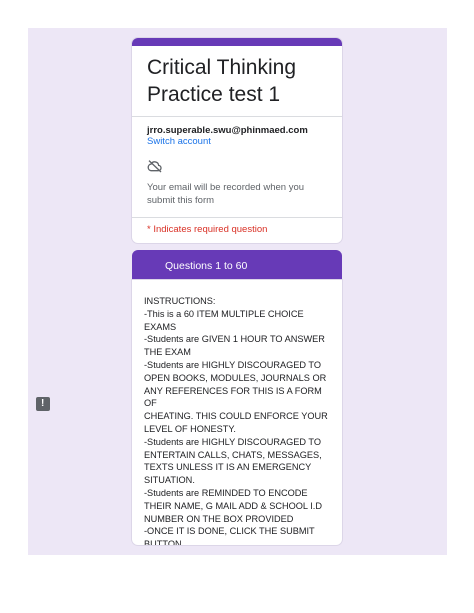 This screenshot has width=474, height=613. I want to click on instruction-line: -This is a 60 ITEM MULTIPLE CHOICE, so click(224, 313).